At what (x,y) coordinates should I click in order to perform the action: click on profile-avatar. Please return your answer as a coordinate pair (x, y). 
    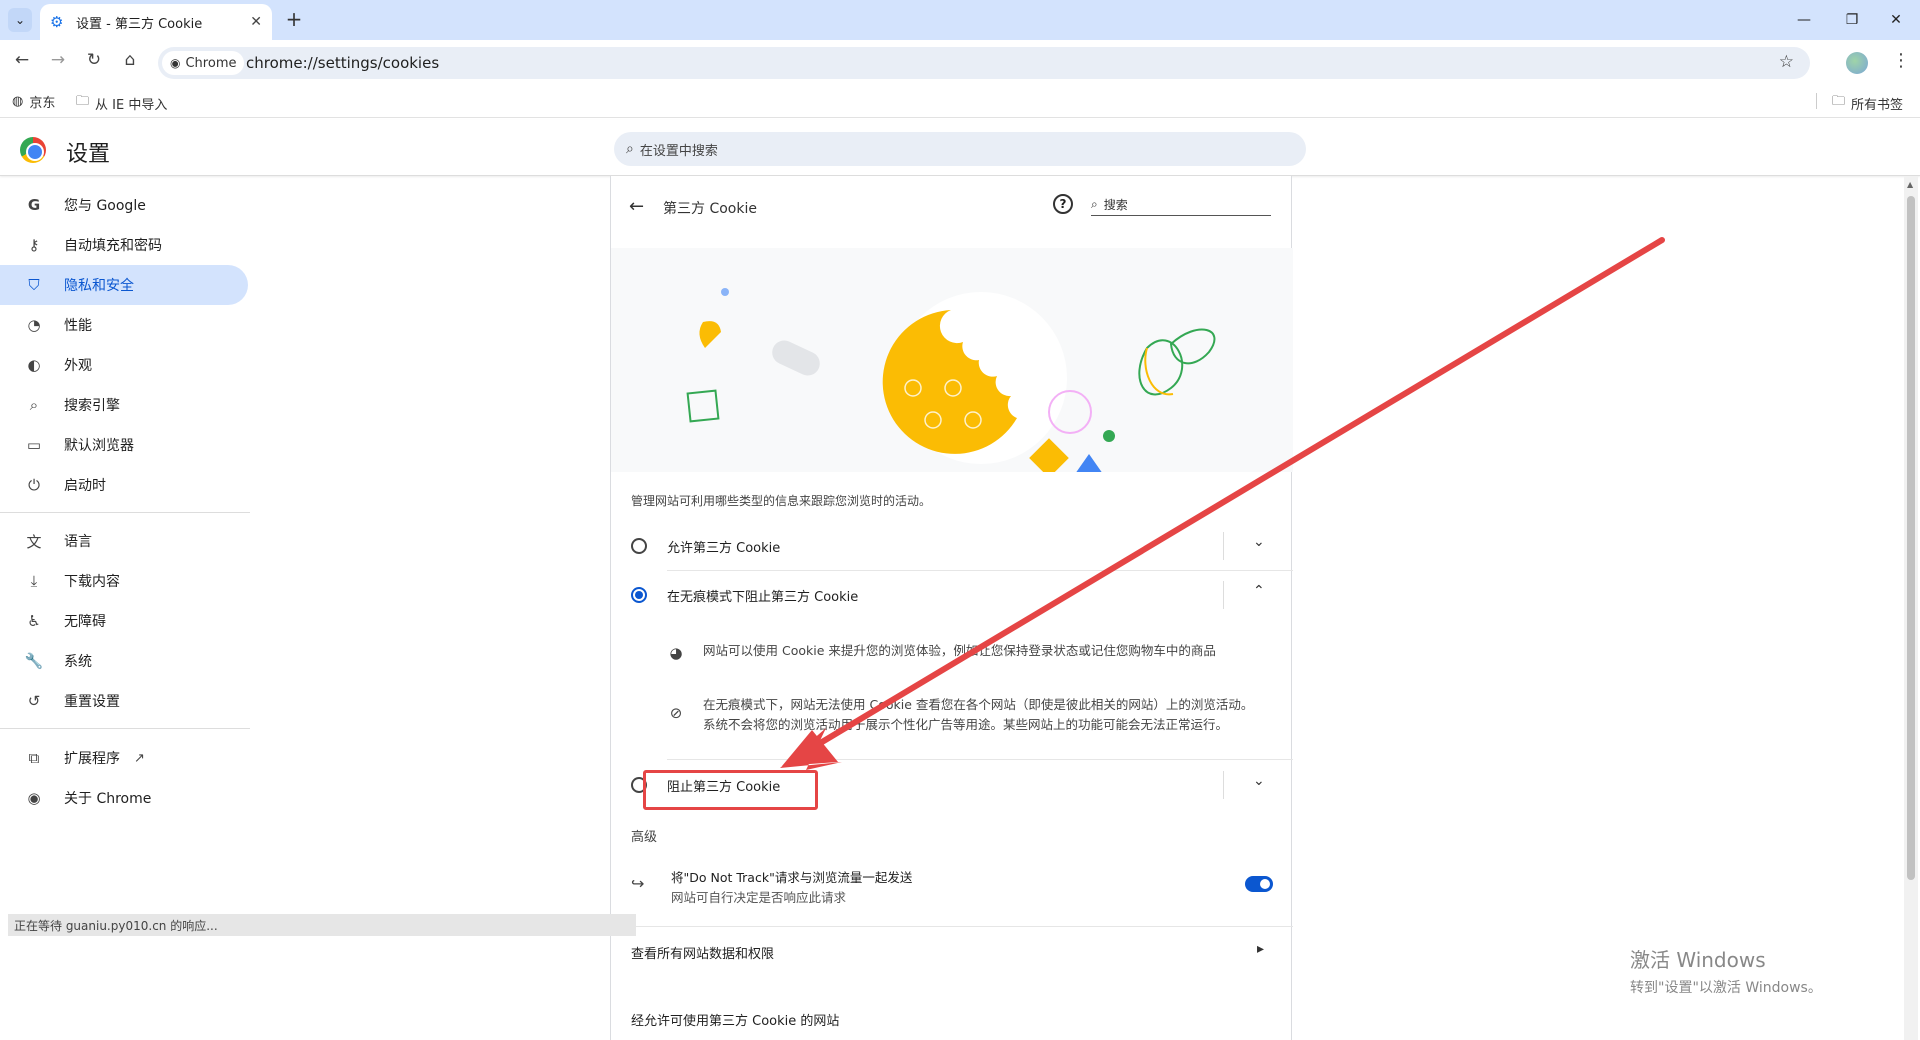
    Looking at the image, I should click on (1857, 63).